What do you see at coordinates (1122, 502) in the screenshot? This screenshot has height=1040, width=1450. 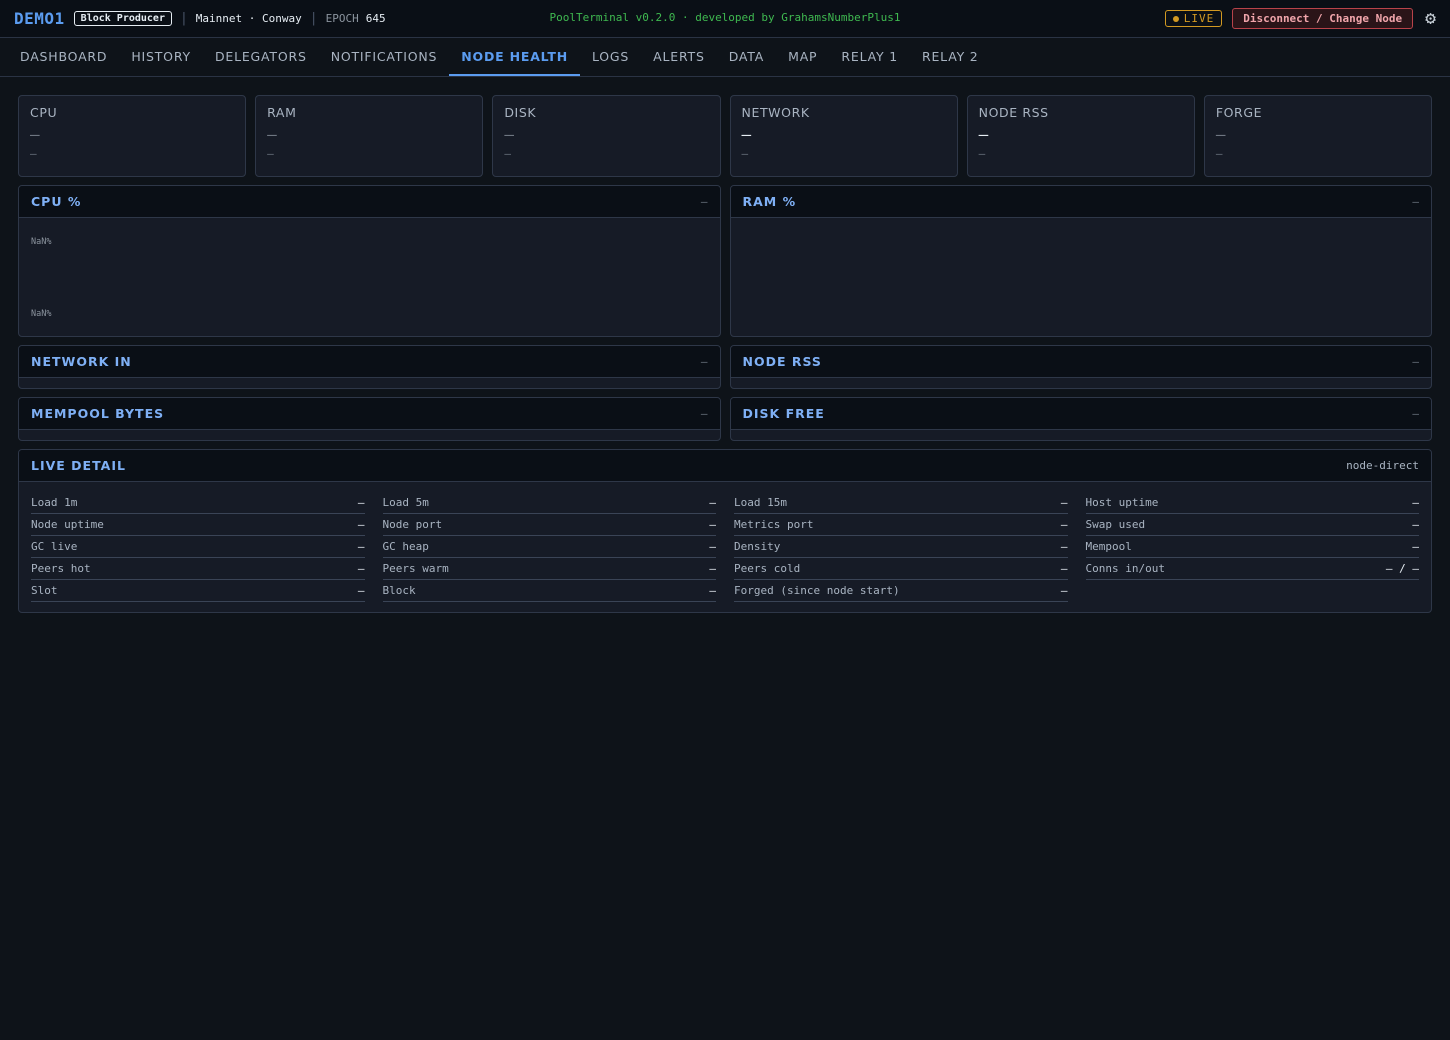 I see `detail-key: Host uptime` at bounding box center [1122, 502].